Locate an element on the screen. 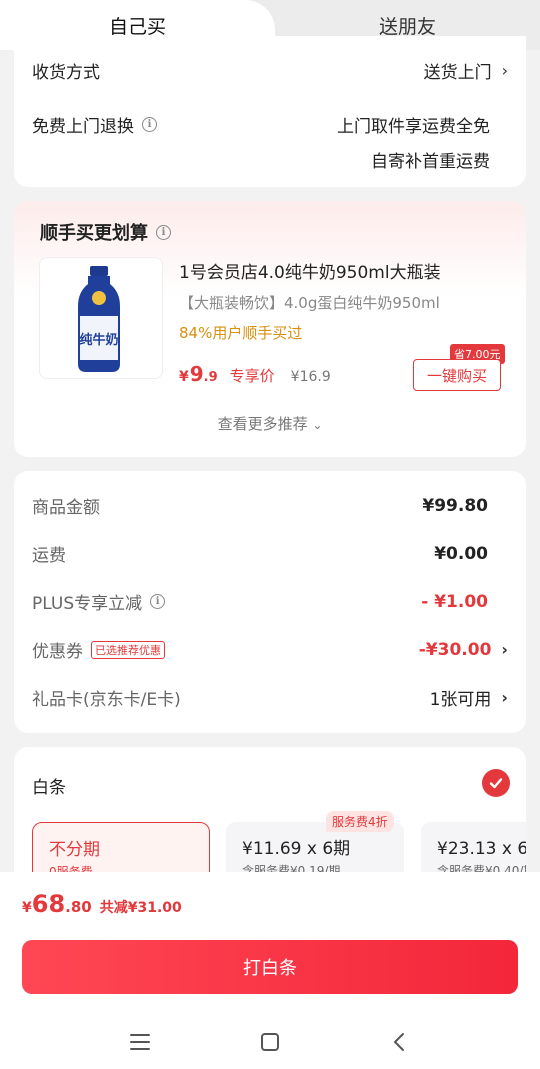 The width and height of the screenshot is (540, 1069). back-icon is located at coordinates (400, 1042).